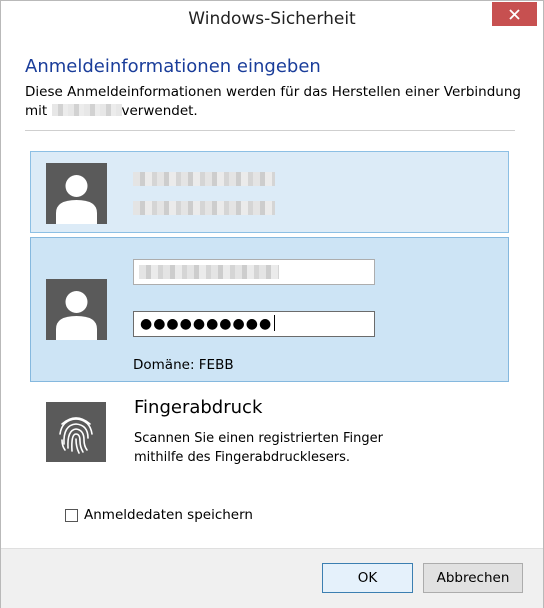  What do you see at coordinates (258, 438) in the screenshot?
I see `fingerprint-line1: Scannen Sie einen registrierten Finger` at bounding box center [258, 438].